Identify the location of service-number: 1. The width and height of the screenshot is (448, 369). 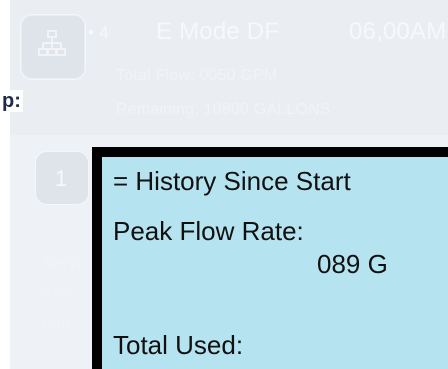
(61, 178).